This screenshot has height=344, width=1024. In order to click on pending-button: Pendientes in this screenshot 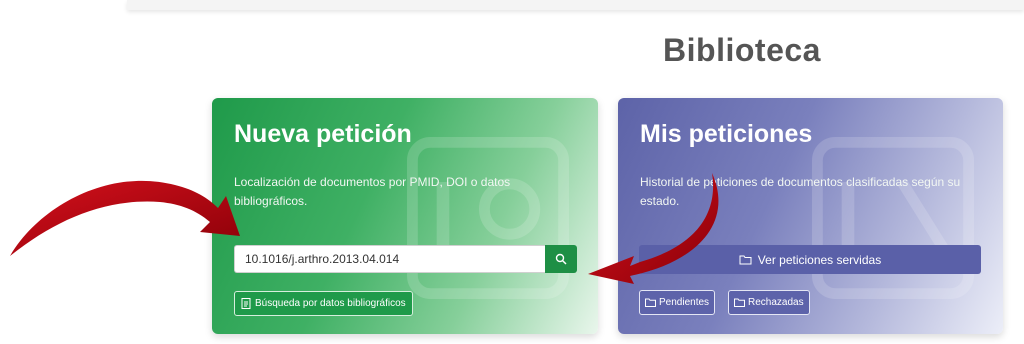, I will do `click(677, 302)`.